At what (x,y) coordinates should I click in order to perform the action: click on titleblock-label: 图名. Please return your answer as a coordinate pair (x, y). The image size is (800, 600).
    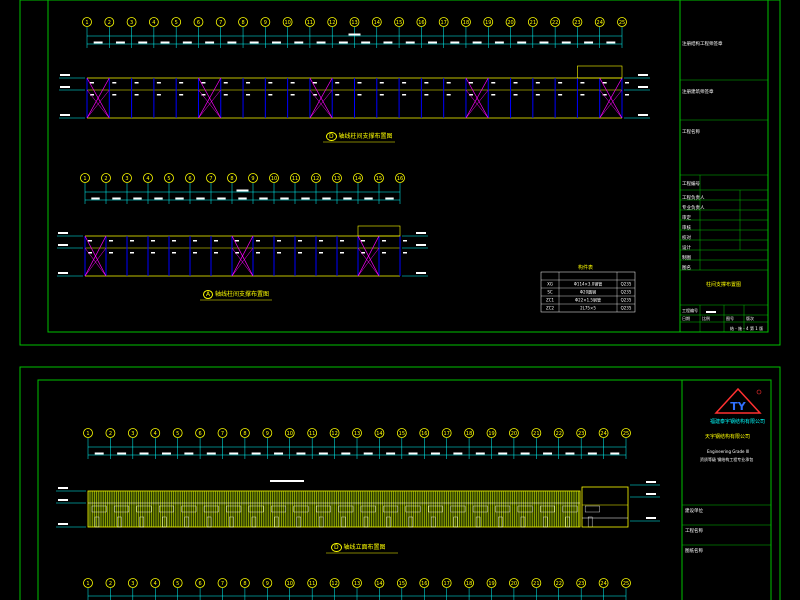
    Looking at the image, I should click on (686, 267).